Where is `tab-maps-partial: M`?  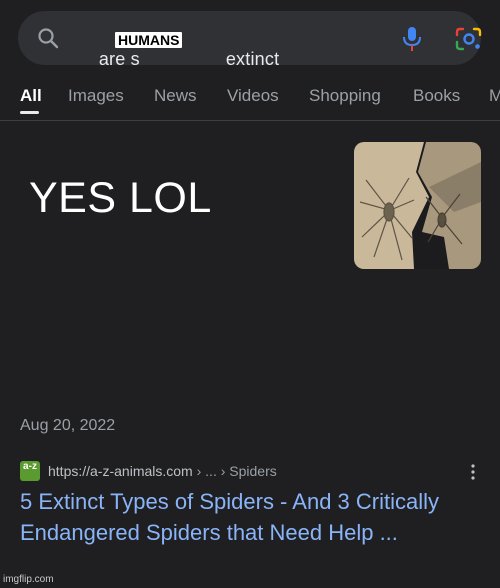
tab-maps-partial: M is located at coordinates (494, 96).